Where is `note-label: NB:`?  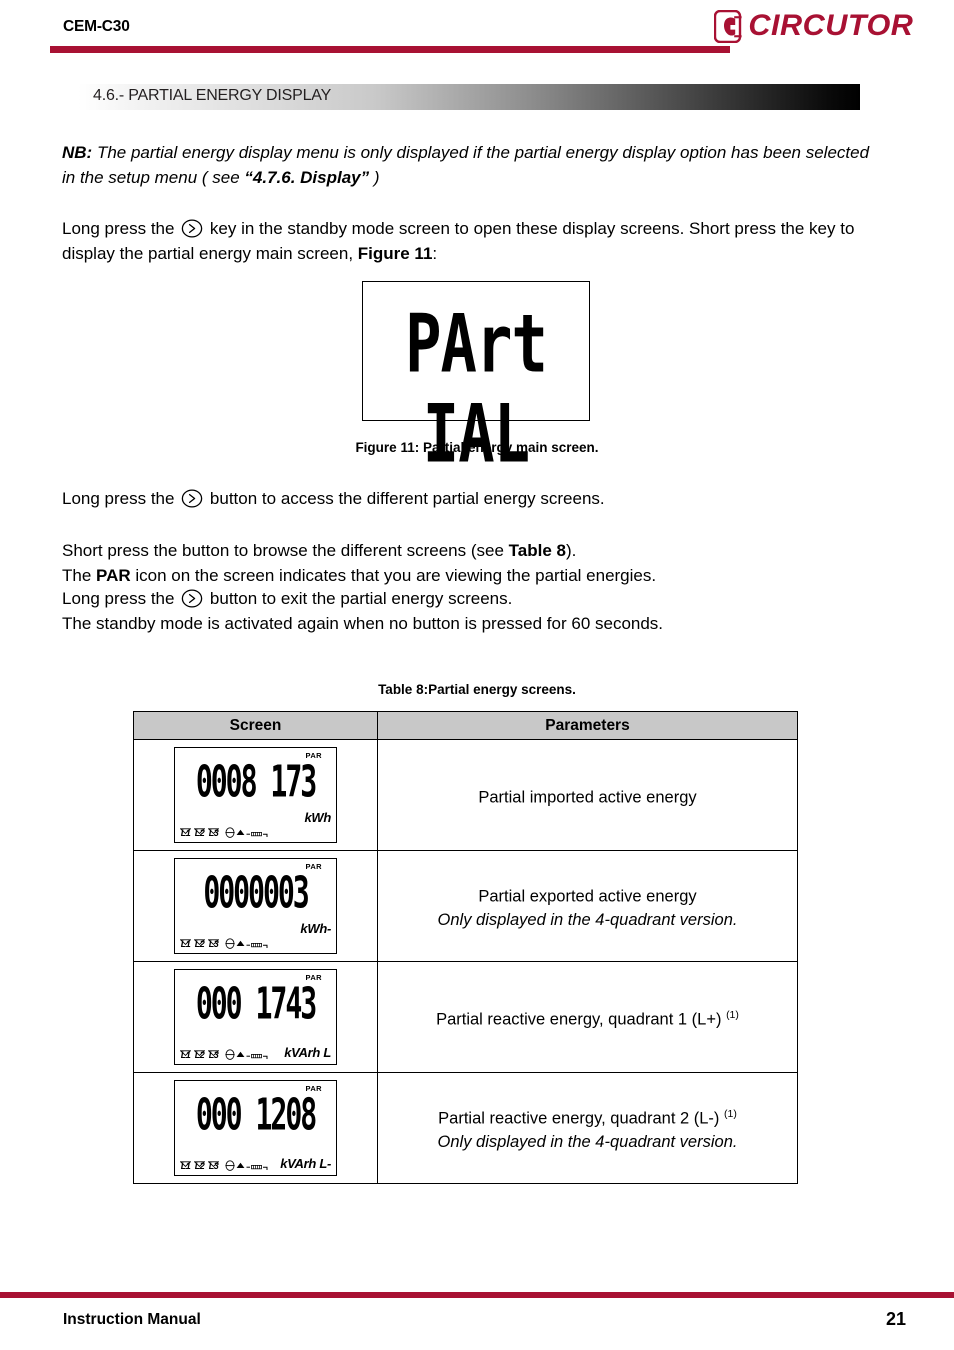
note-label: NB: is located at coordinates (77, 152).